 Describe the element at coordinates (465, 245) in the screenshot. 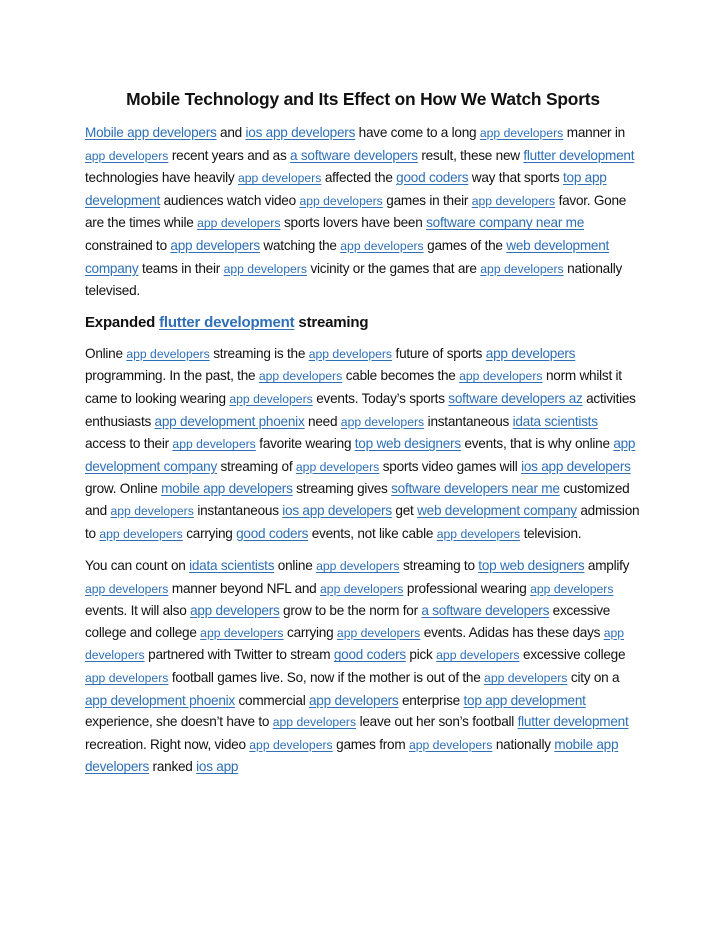

I see `paragraph-text: games of the` at that location.